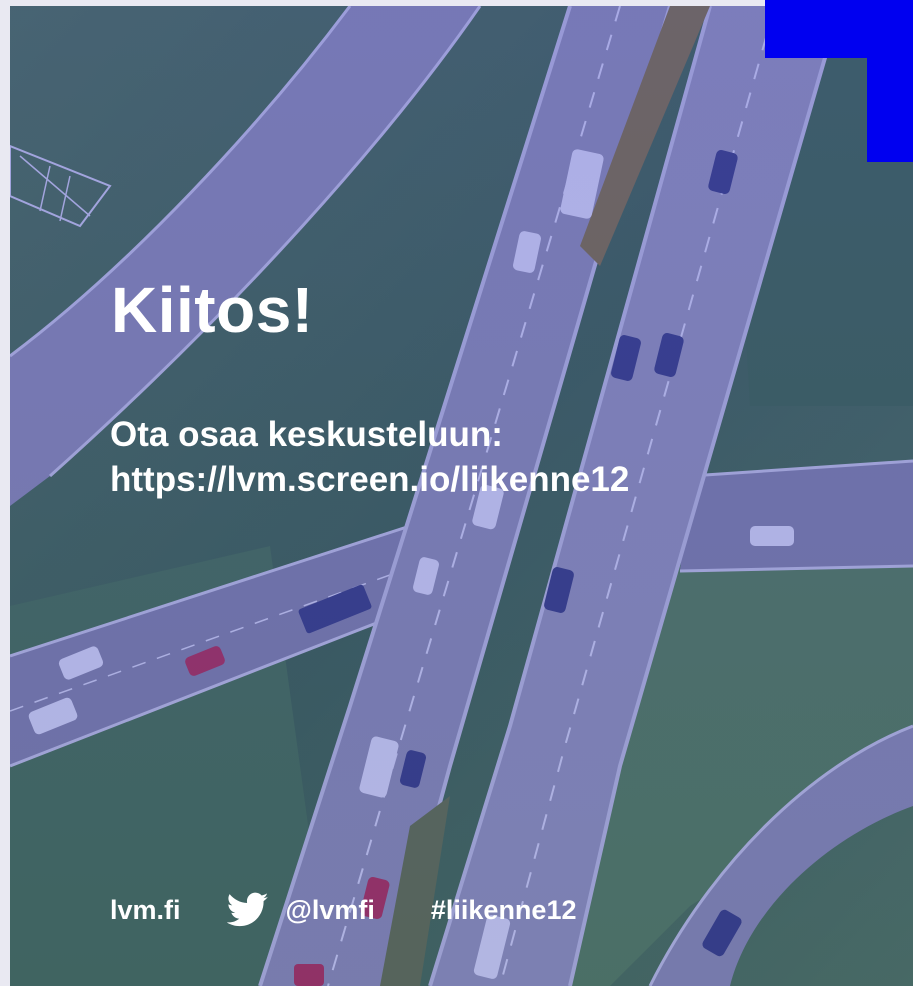  Describe the element at coordinates (330, 910) in the screenshot. I see `twitter-handle: @lvmfi` at that location.